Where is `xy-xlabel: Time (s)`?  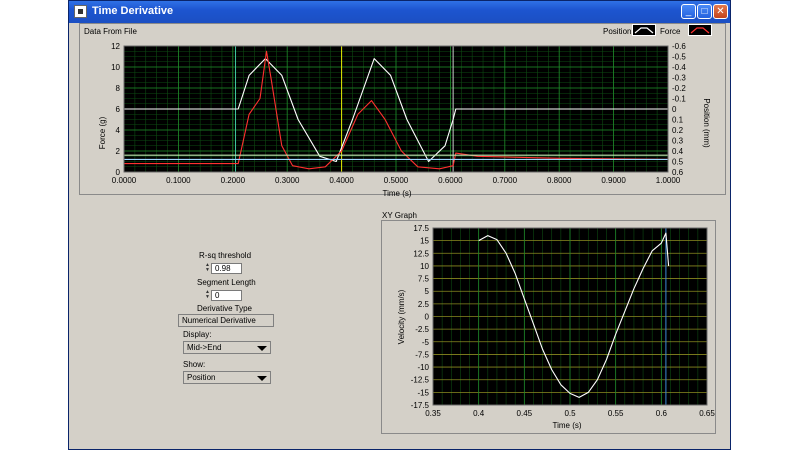 xy-xlabel: Time (s) is located at coordinates (566, 425).